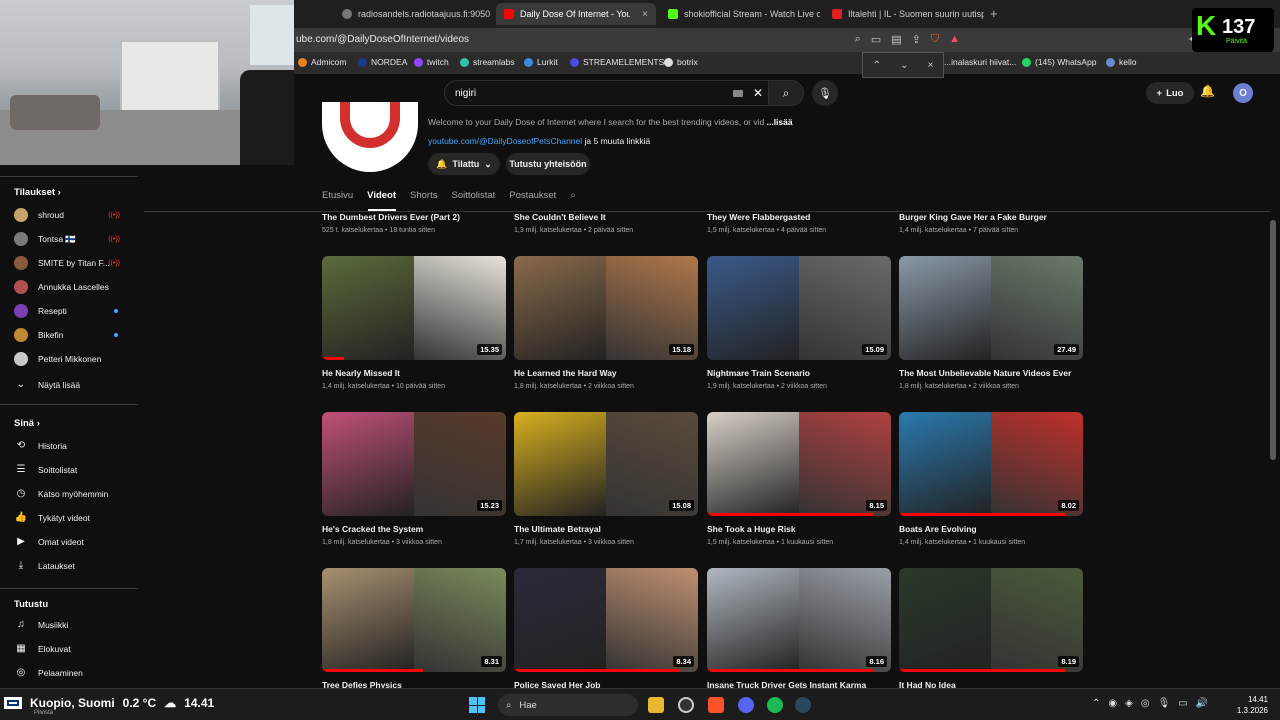 The width and height of the screenshot is (1280, 720). Describe the element at coordinates (1273, 340) in the screenshot. I see `scrollbar` at that location.